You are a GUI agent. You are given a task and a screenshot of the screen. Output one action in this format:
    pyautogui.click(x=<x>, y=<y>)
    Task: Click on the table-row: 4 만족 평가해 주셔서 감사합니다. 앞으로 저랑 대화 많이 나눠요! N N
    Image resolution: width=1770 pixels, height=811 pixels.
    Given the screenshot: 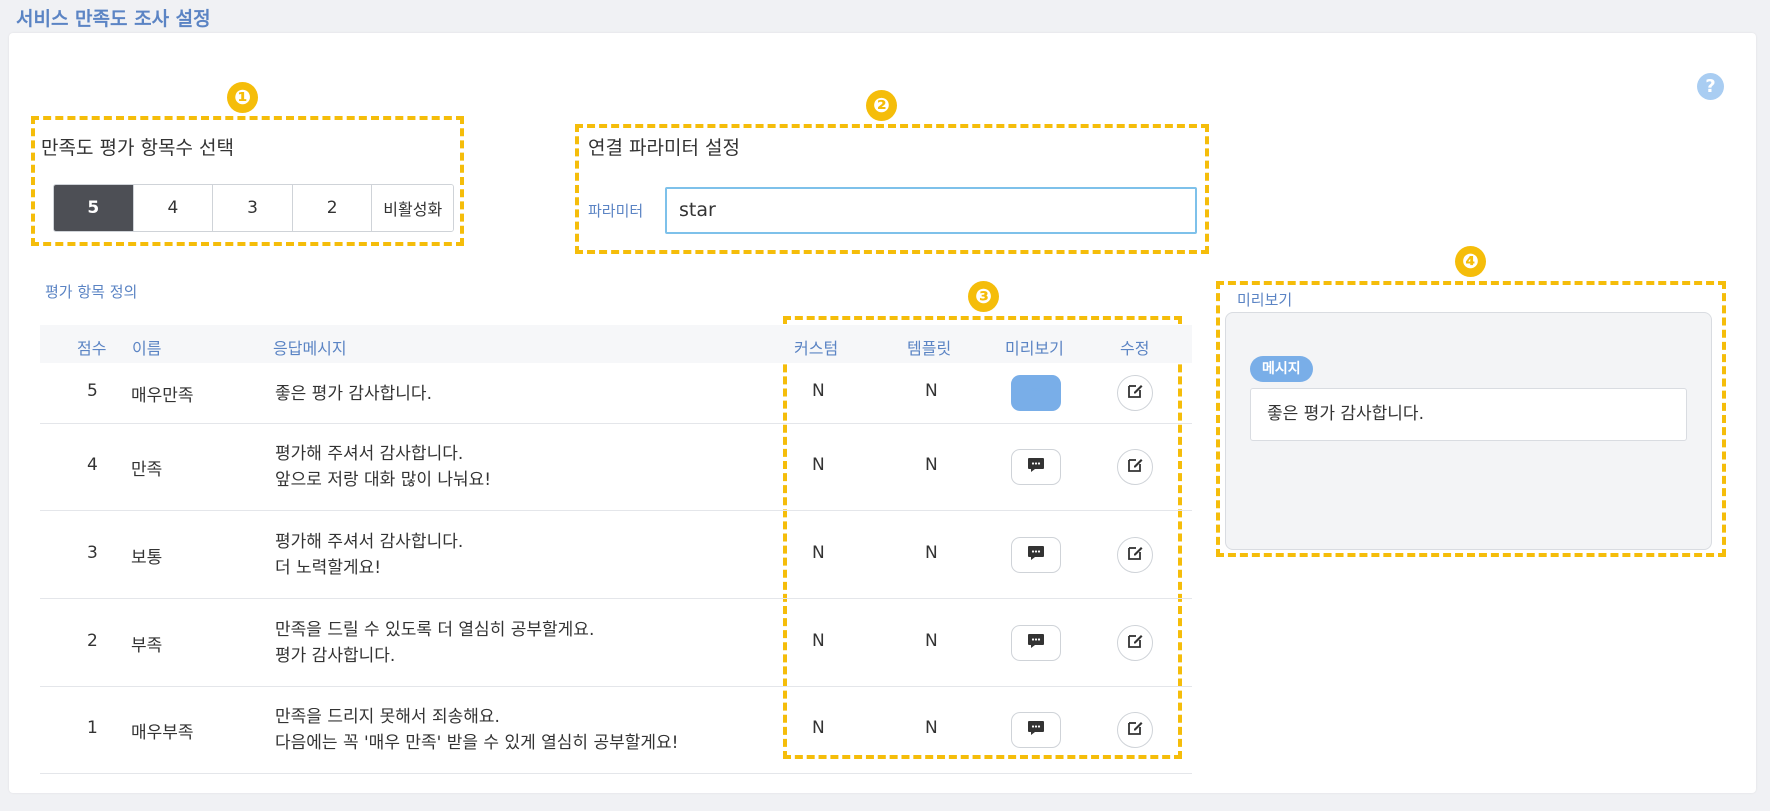 What is the action you would take?
    pyautogui.click(x=616, y=467)
    